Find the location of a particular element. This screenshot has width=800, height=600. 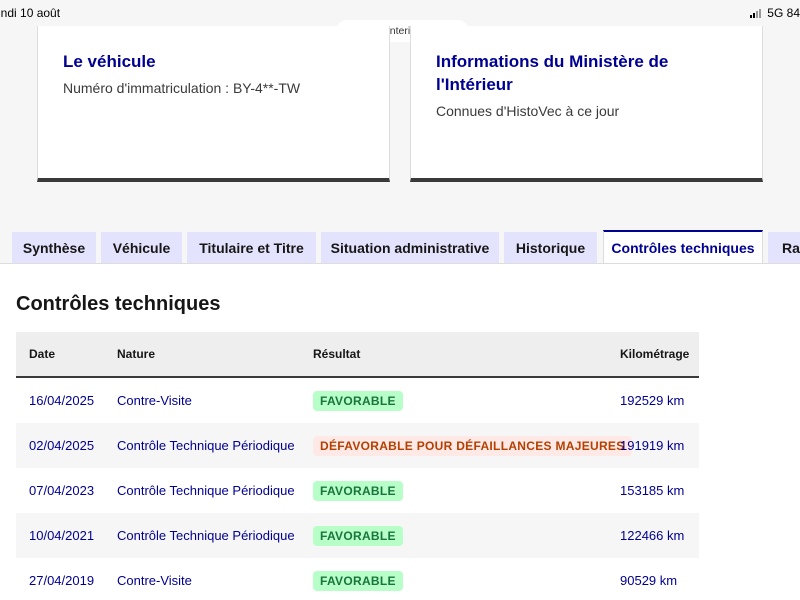

row-date: 16/04/2025 is located at coordinates (62, 400).